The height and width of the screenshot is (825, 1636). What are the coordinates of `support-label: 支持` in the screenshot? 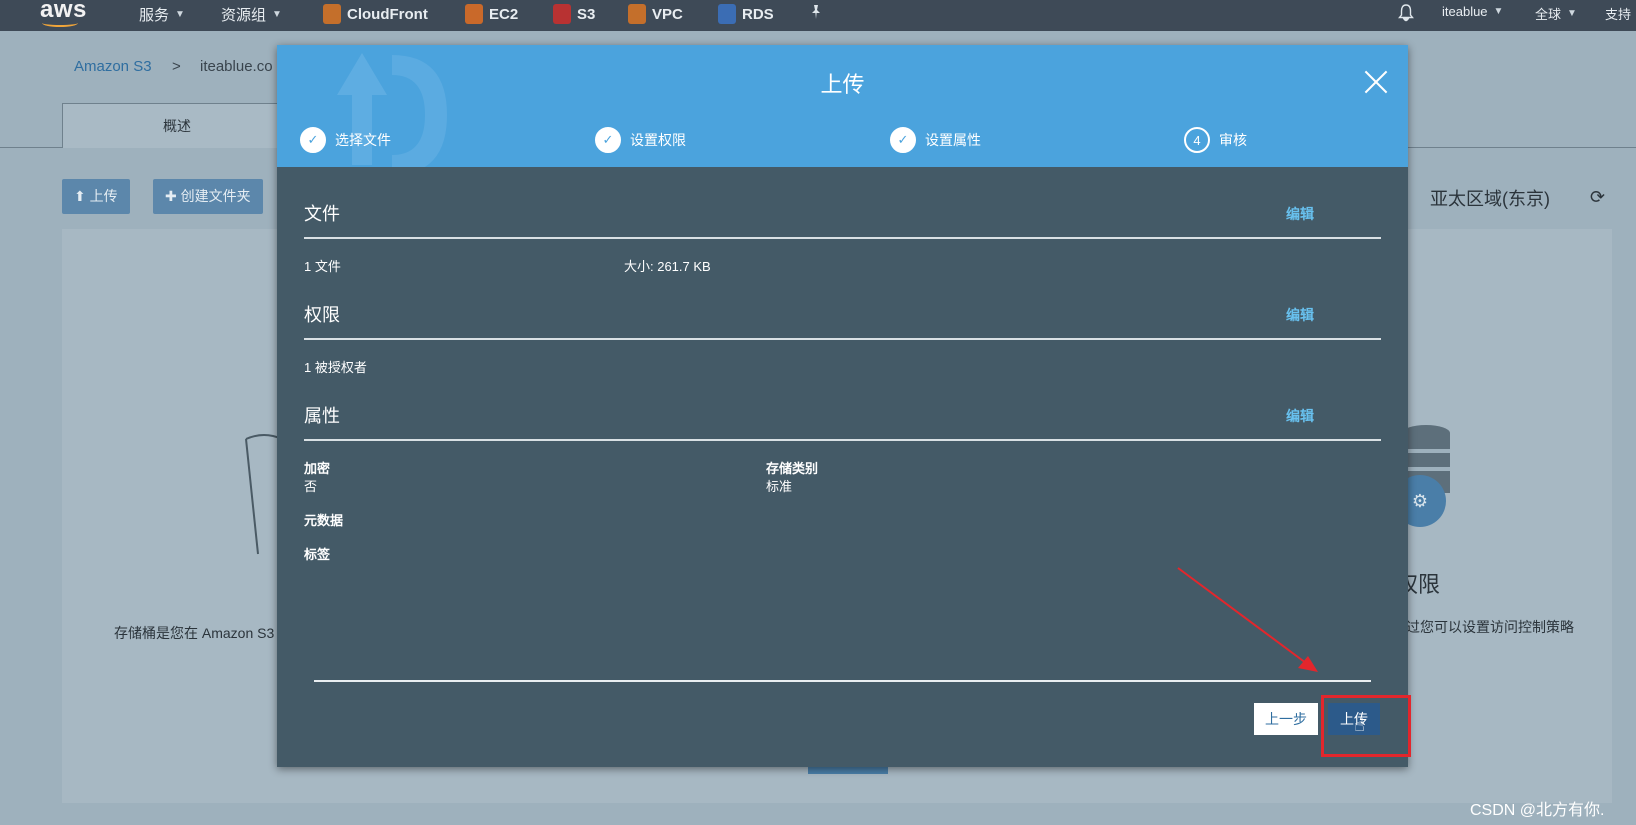 It's located at (1618, 14).